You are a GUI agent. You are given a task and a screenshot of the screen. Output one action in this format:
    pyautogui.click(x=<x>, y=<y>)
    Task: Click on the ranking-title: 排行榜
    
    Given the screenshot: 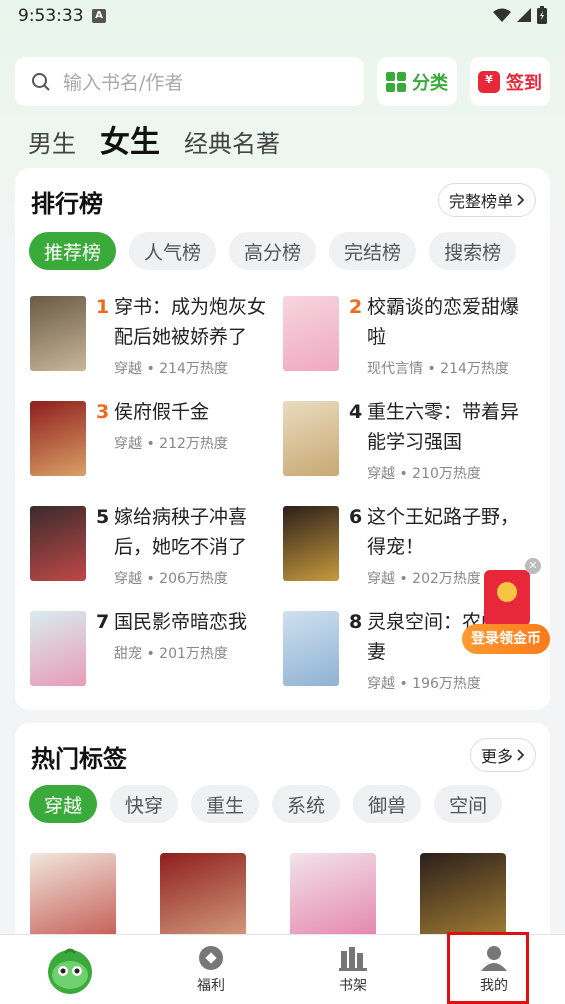 What is the action you would take?
    pyautogui.click(x=67, y=204)
    